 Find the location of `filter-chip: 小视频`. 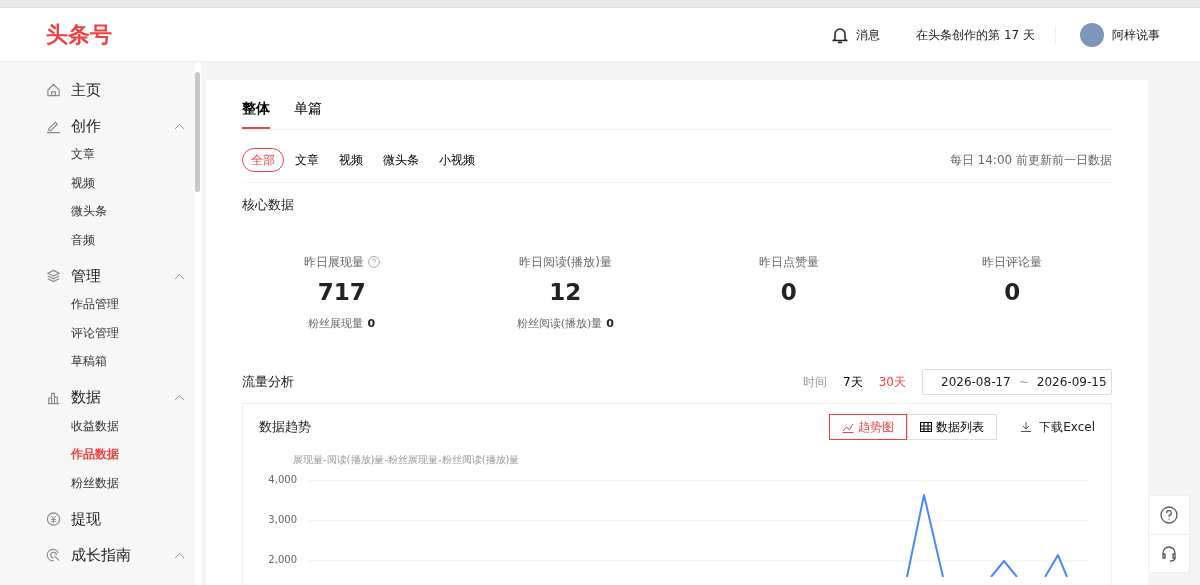

filter-chip: 小视频 is located at coordinates (457, 160).